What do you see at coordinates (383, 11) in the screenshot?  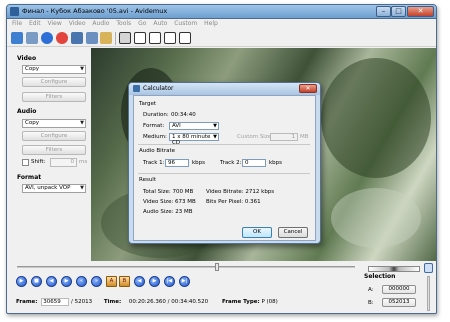 I see `minimize-button: –` at bounding box center [383, 11].